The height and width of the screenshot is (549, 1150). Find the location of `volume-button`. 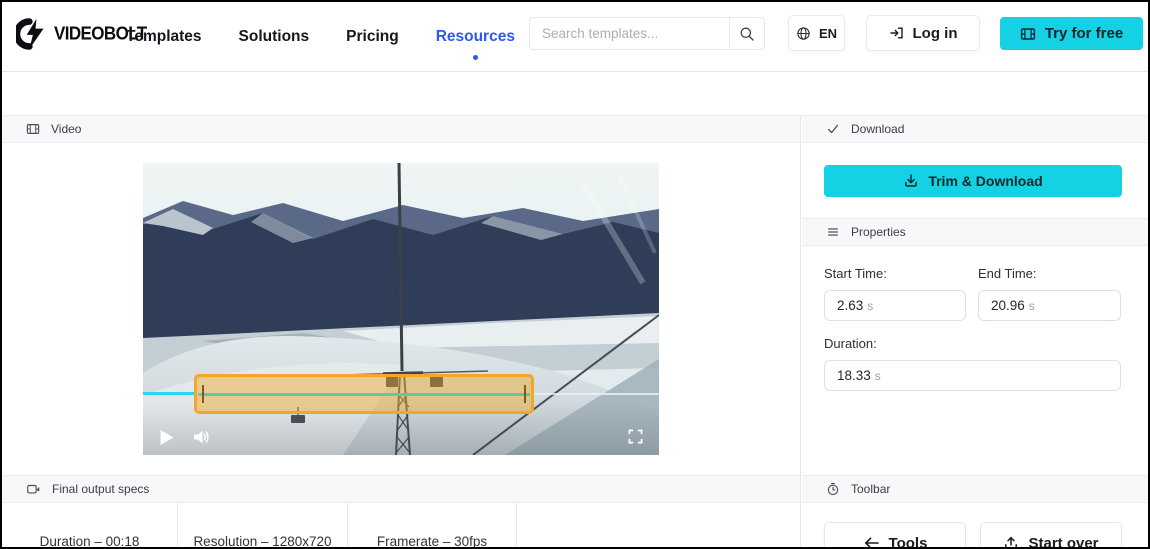

volume-button is located at coordinates (202, 437).